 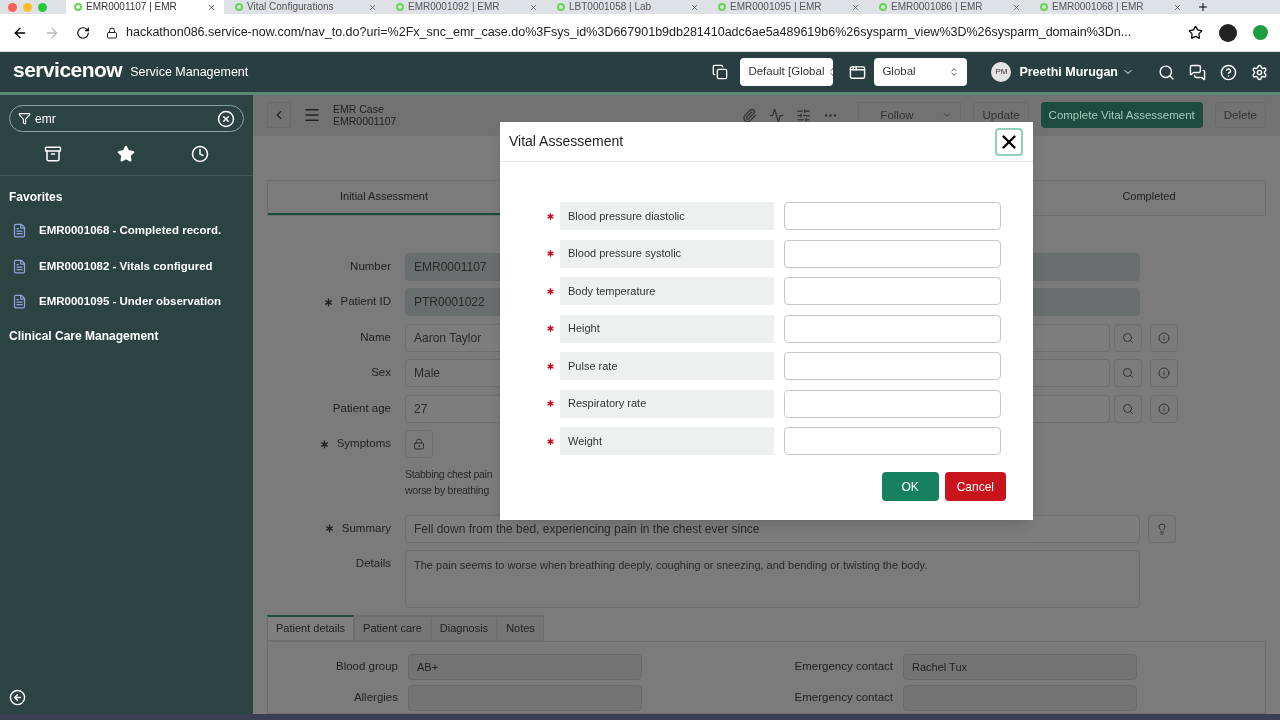 I want to click on settings-icon, so click(x=1259, y=72).